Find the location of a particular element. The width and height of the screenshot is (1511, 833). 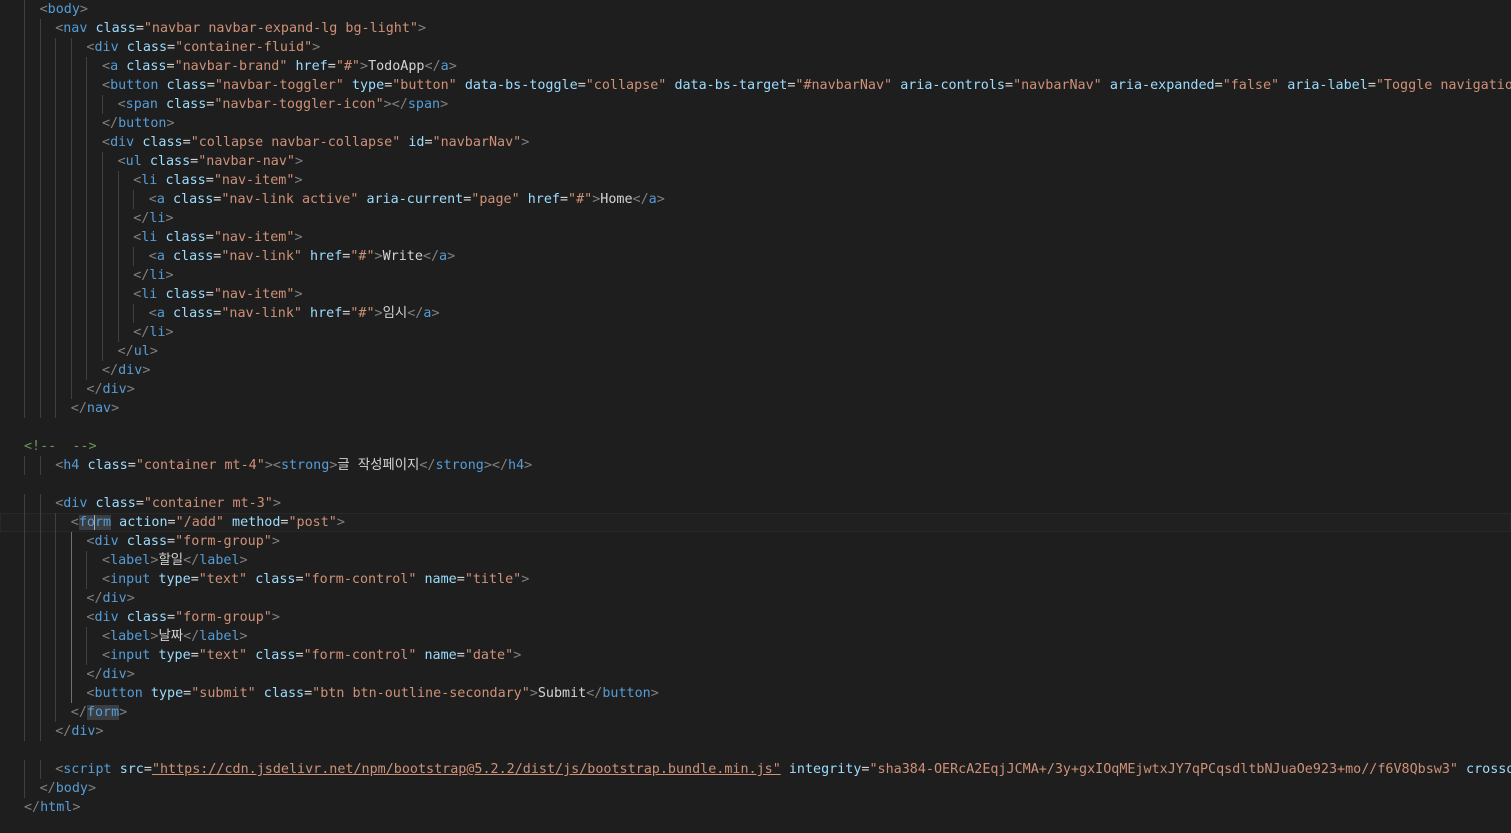

code-token: "collapse" is located at coordinates (626, 85).